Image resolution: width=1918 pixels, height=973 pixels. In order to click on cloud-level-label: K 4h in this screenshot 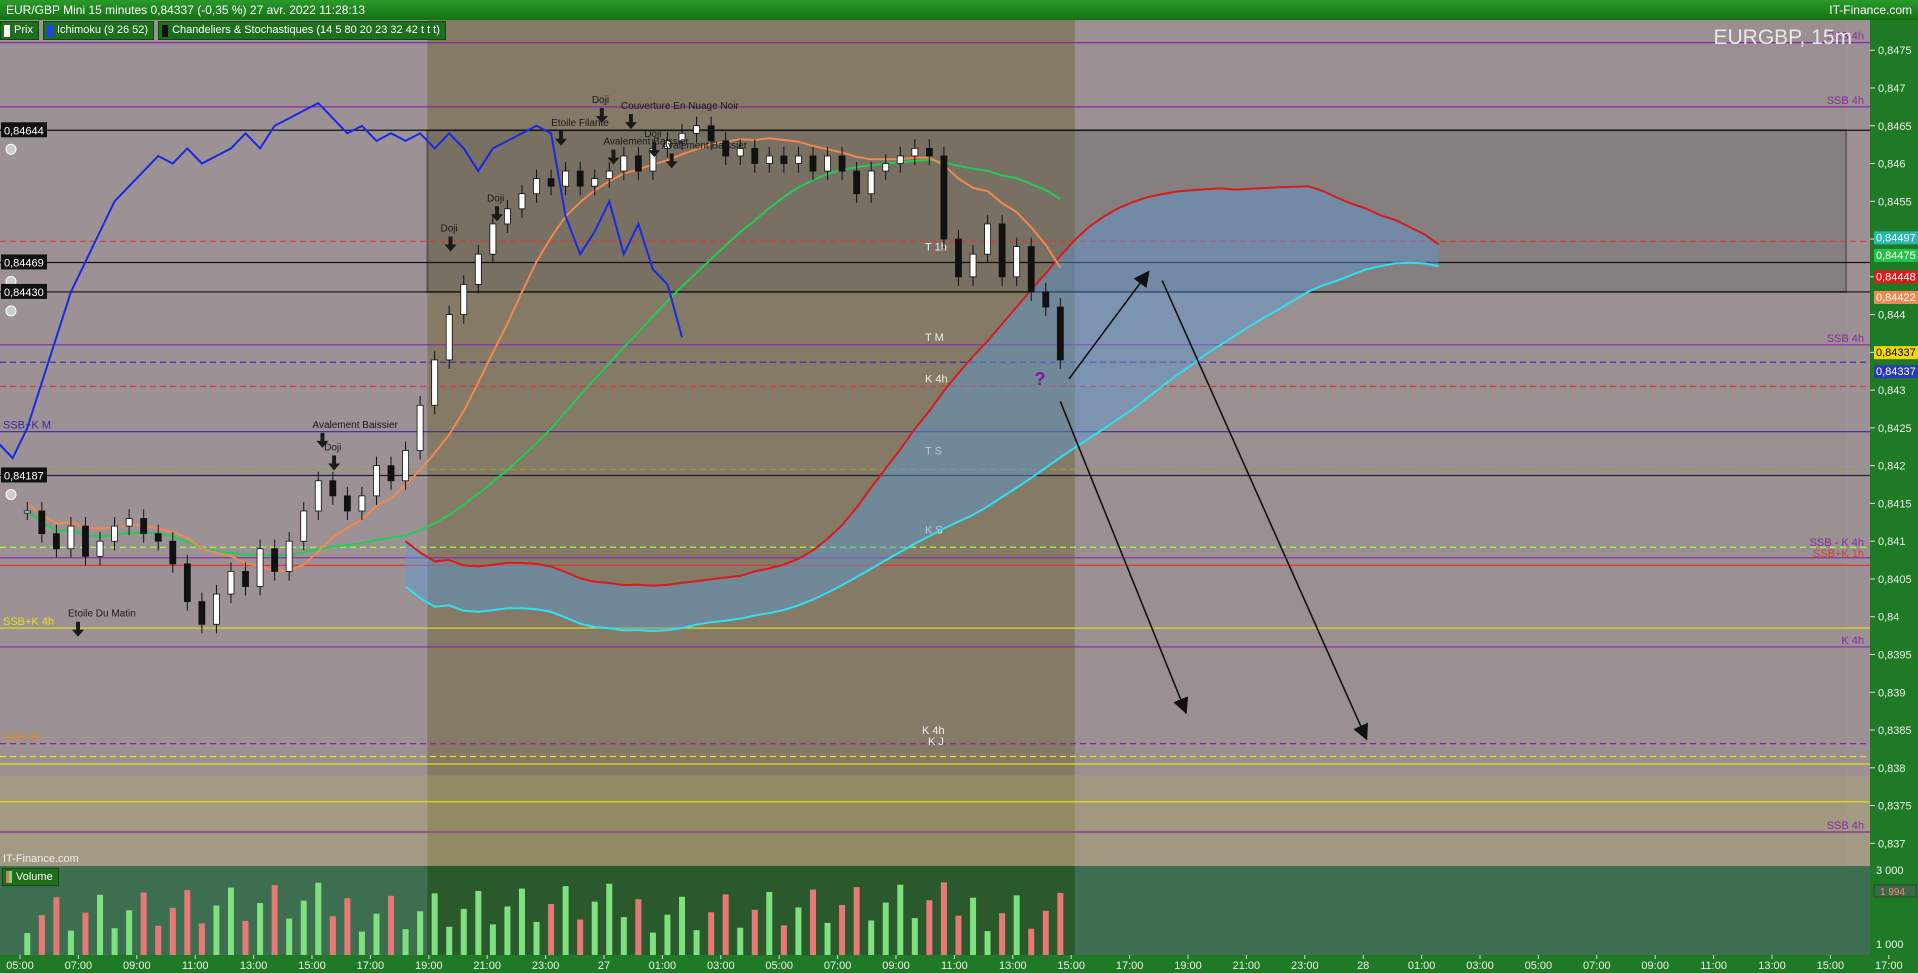, I will do `click(936, 380)`.